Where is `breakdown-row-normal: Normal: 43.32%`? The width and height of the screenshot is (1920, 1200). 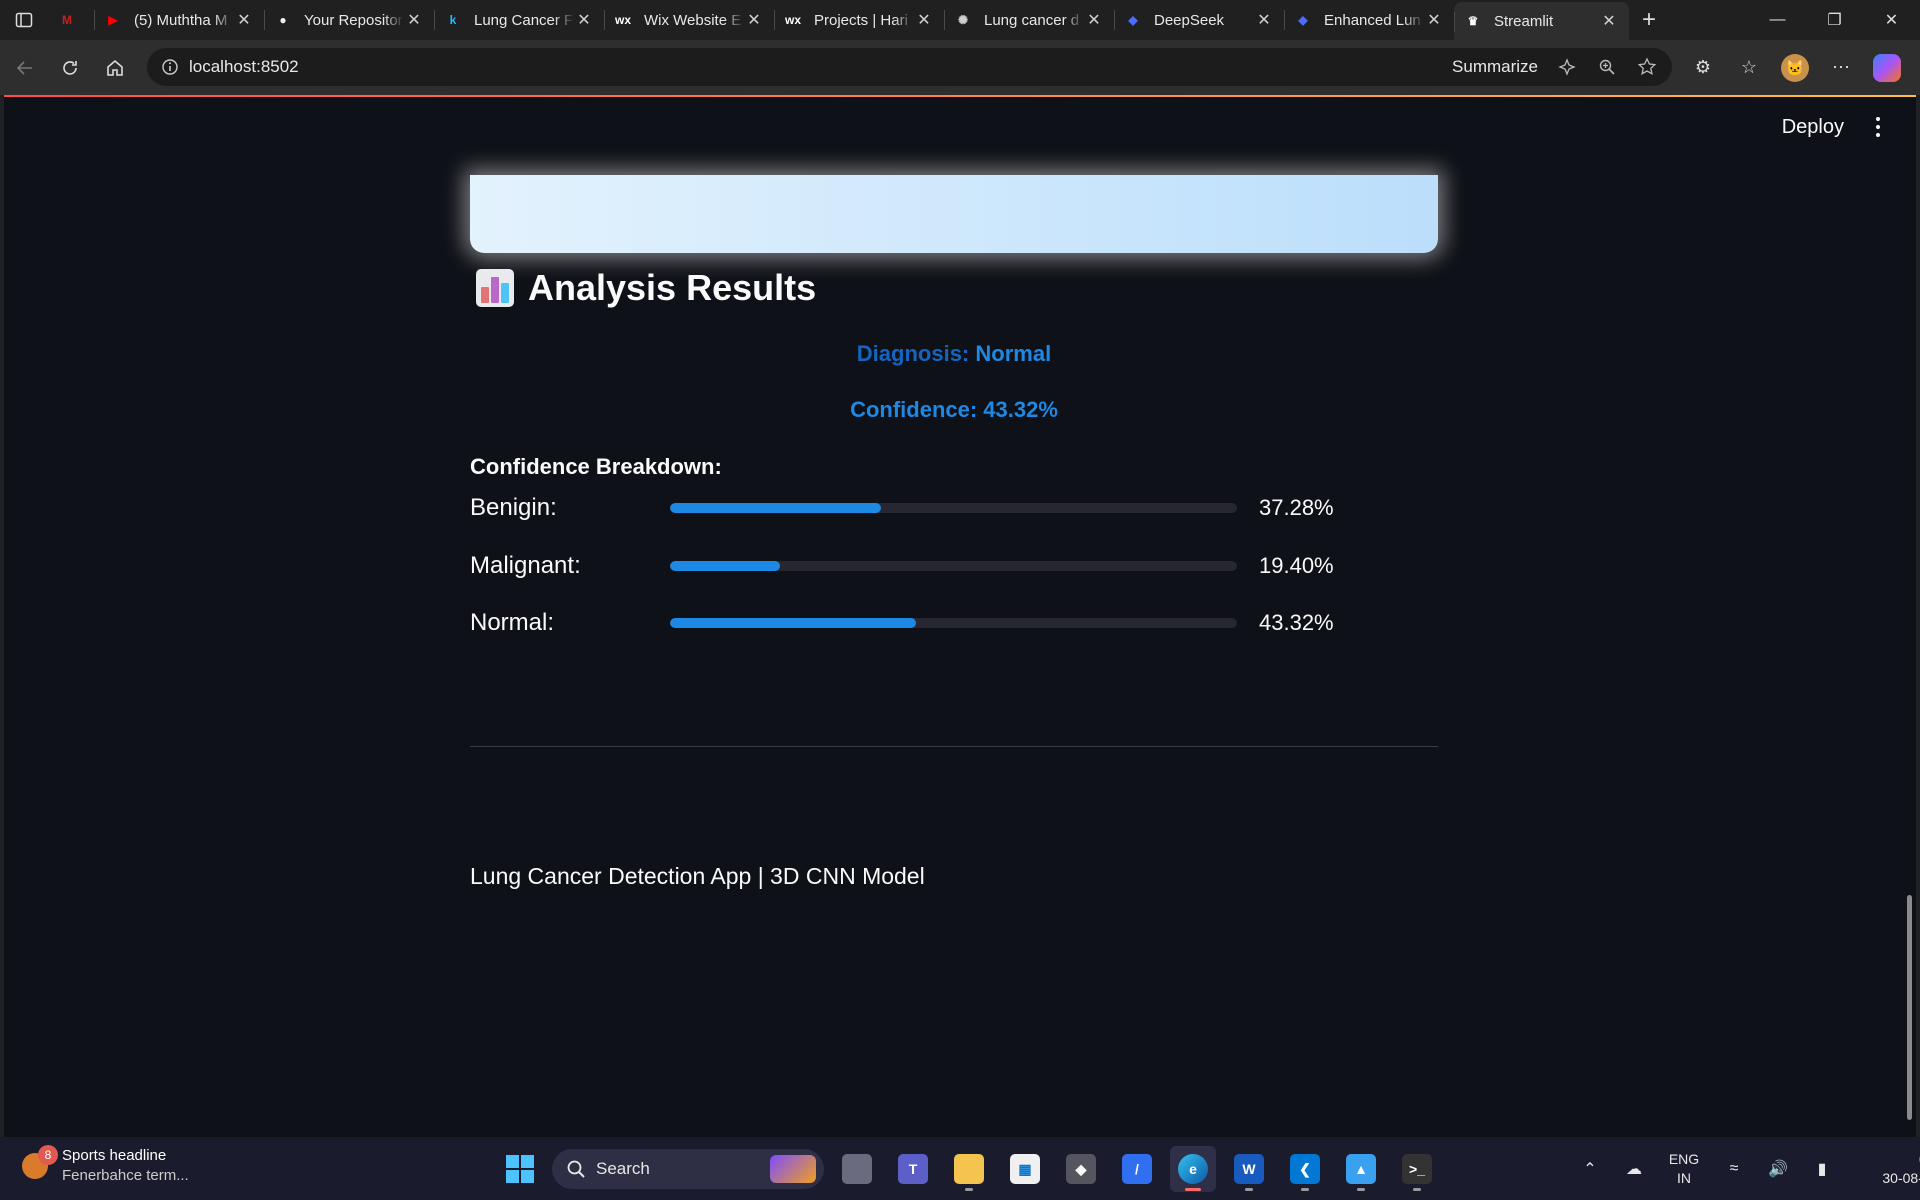 breakdown-row-normal: Normal: 43.32% is located at coordinates (954, 623).